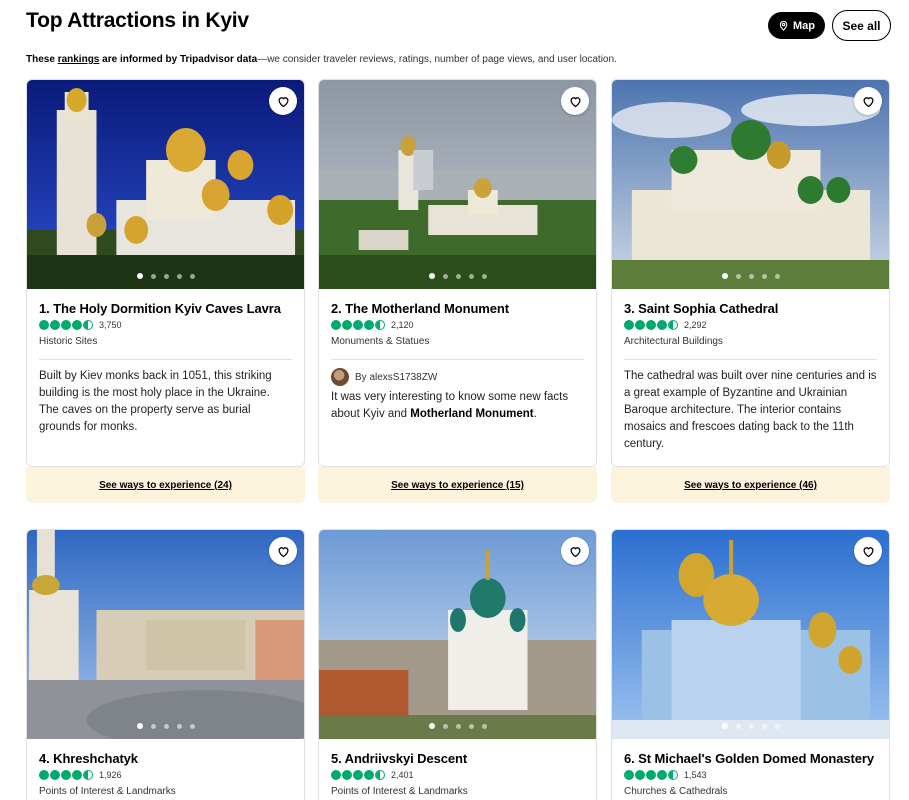 The image size is (909, 800). Describe the element at coordinates (137, 20) in the screenshot. I see `page-title: Top Attractions in Kyiv` at that location.